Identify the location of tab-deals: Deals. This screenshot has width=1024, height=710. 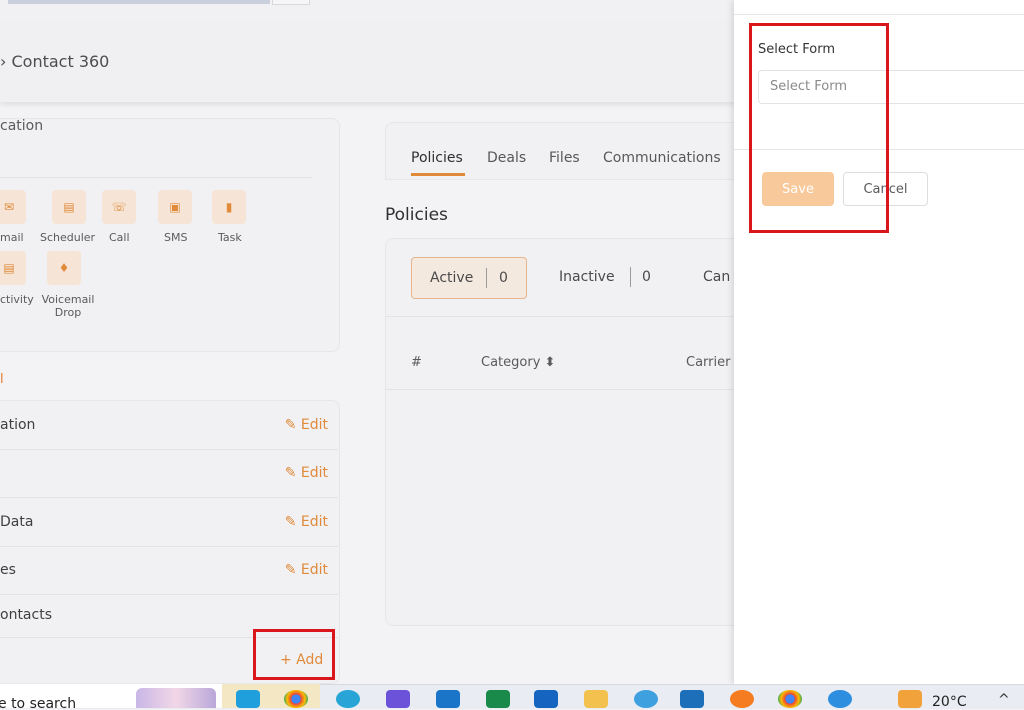
(506, 158).